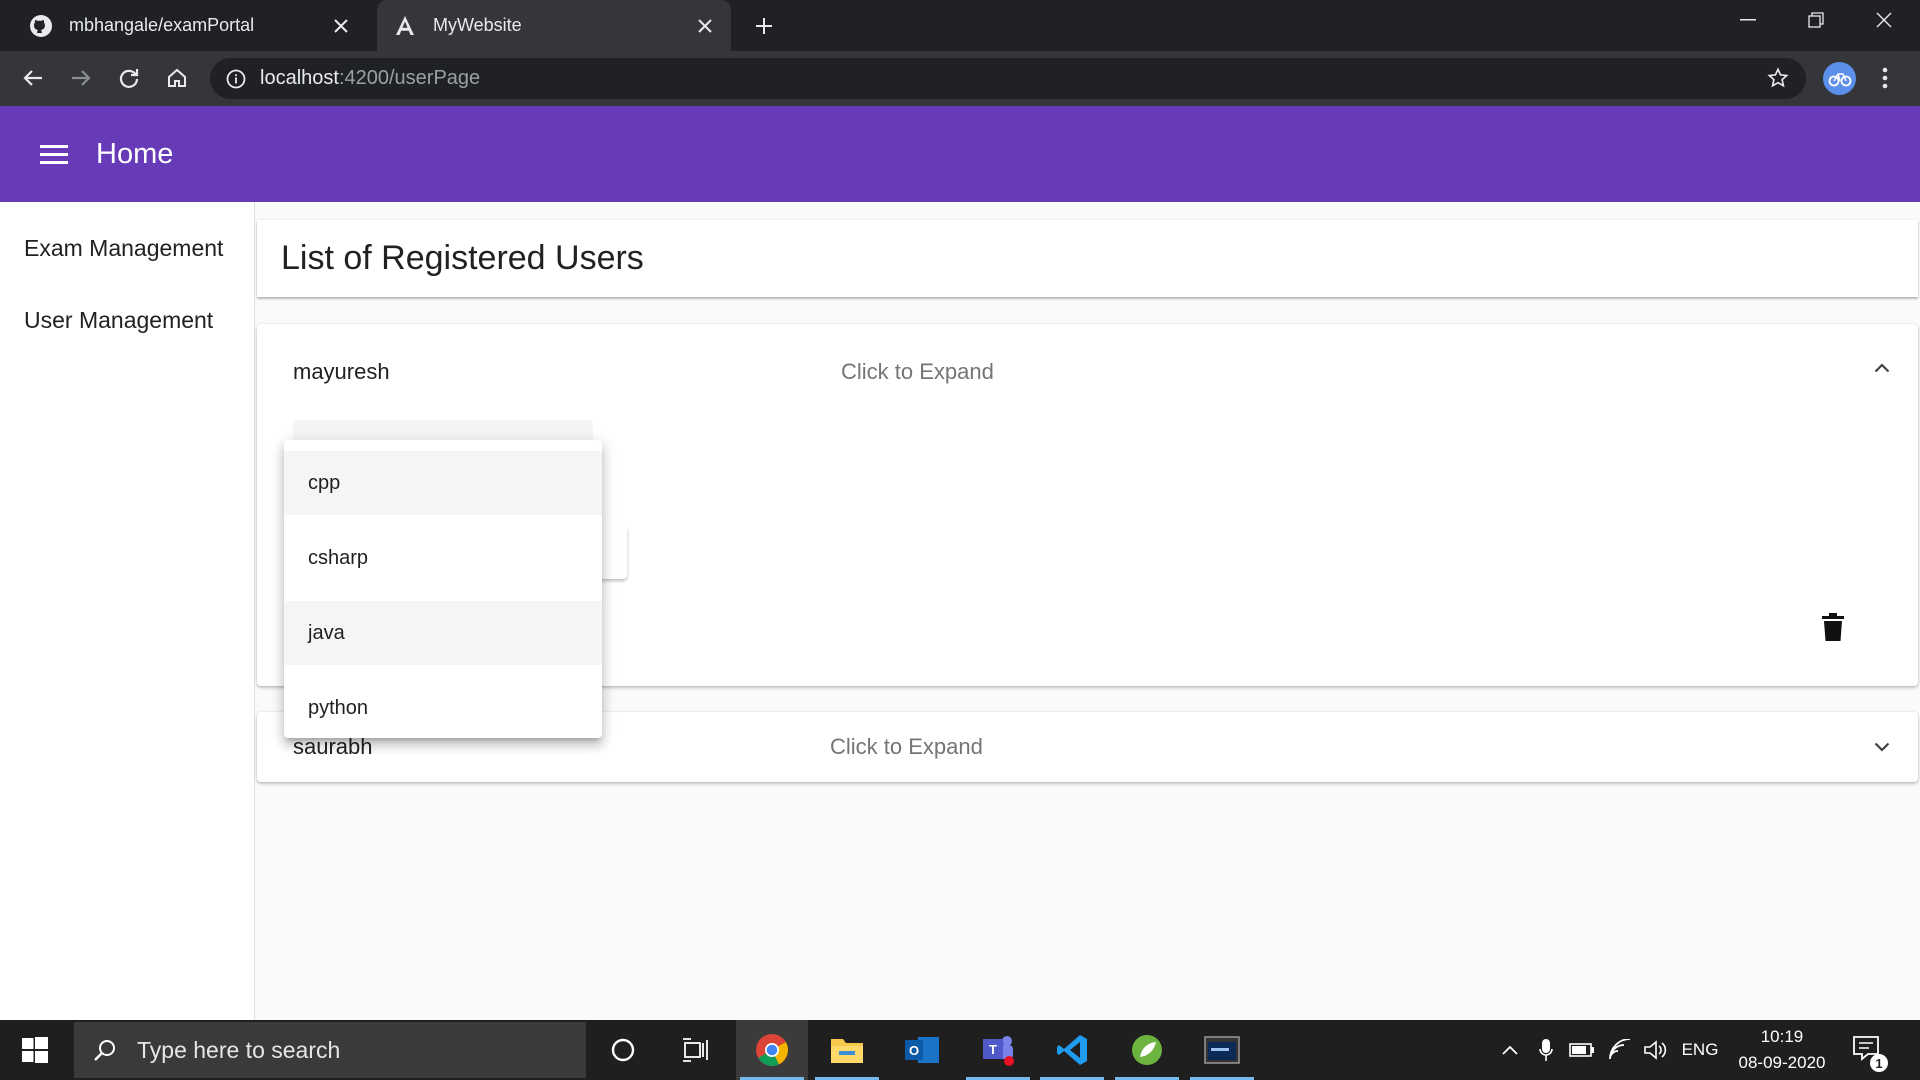 Image resolution: width=1920 pixels, height=1080 pixels. I want to click on teams-icon: T, so click(998, 1050).